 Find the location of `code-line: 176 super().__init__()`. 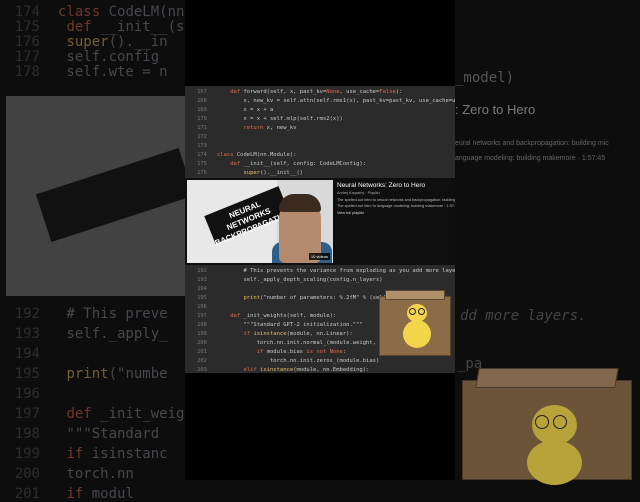

code-line: 176 super().__init__() is located at coordinates (320, 173).